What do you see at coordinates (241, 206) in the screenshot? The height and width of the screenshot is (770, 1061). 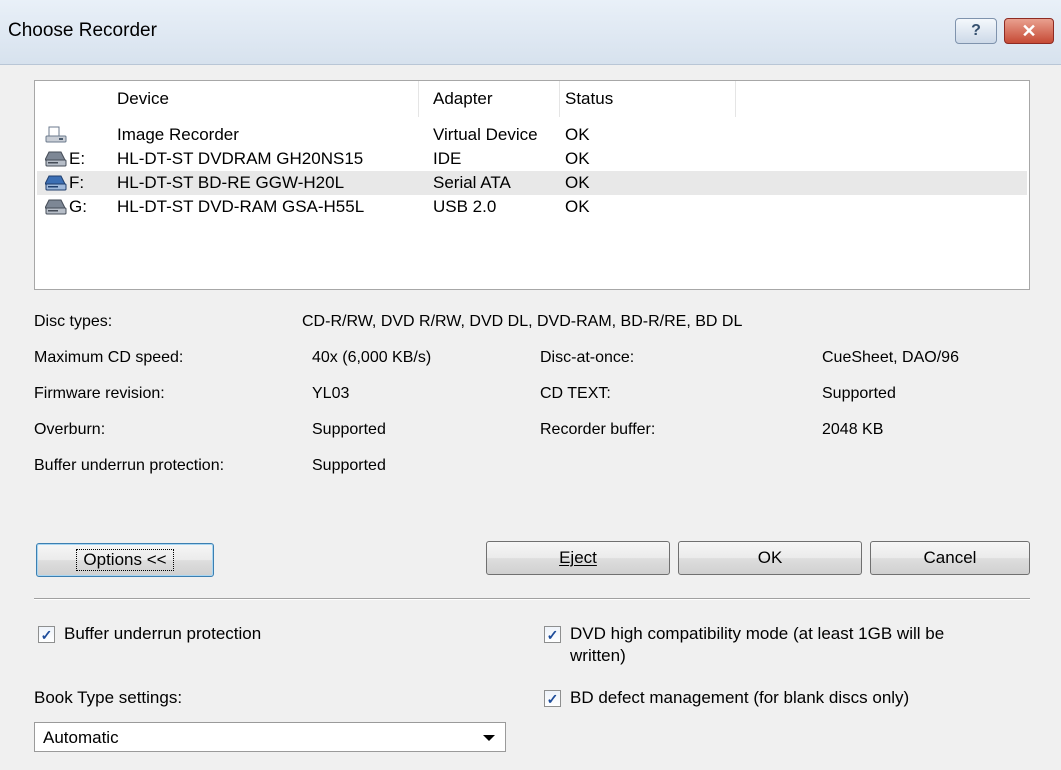 I see `device-name: HL-DT-ST DVD-RAM GSA-H55L` at bounding box center [241, 206].